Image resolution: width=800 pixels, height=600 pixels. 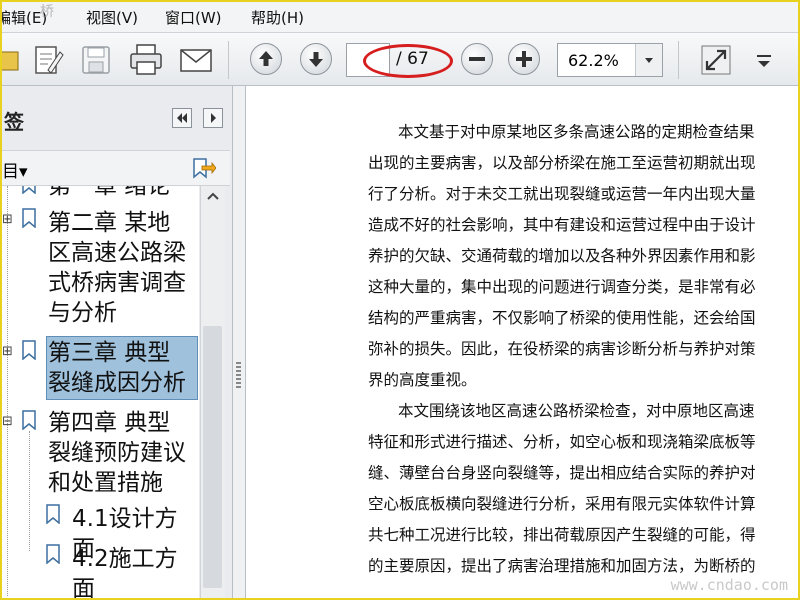 What do you see at coordinates (109, 223) in the screenshot?
I see `bookmark-label: 第二章 某地` at bounding box center [109, 223].